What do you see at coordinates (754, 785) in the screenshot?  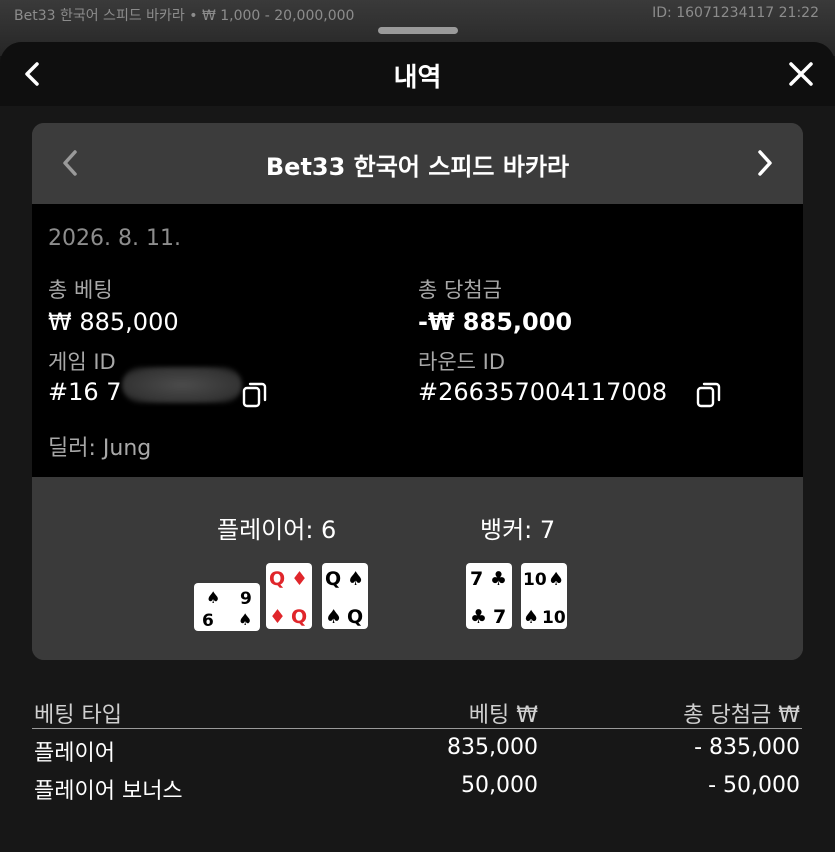 I see `win-amount: - 50,000` at bounding box center [754, 785].